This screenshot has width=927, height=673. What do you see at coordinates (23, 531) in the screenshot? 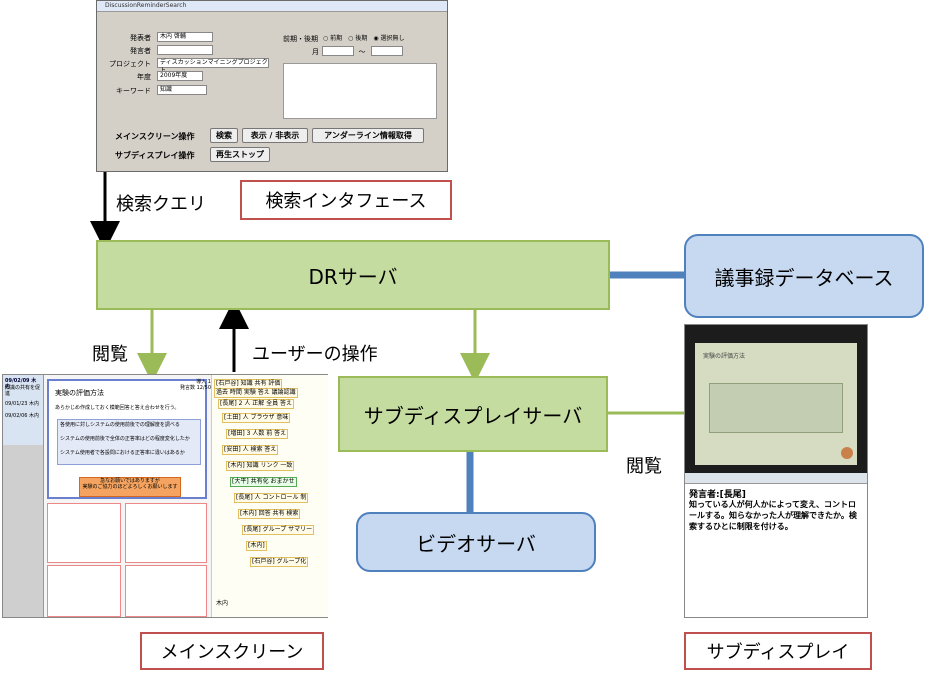
I see `left-pane-fill` at bounding box center [23, 531].